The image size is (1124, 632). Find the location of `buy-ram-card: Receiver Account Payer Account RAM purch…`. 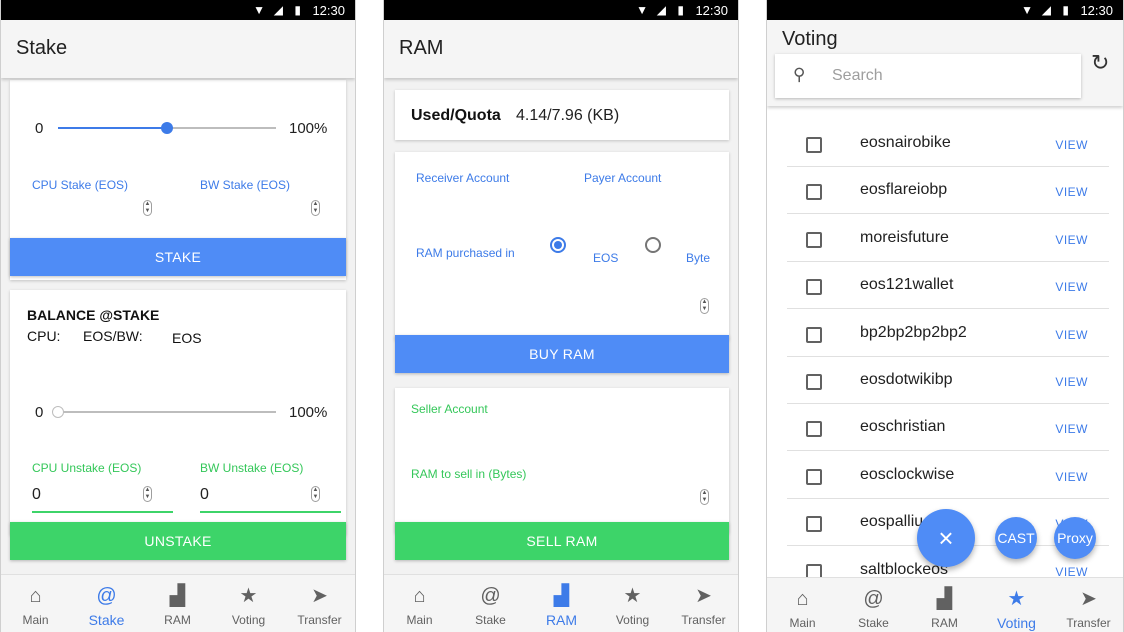

buy-ram-card: Receiver Account Payer Account RAM purch… is located at coordinates (562, 246).